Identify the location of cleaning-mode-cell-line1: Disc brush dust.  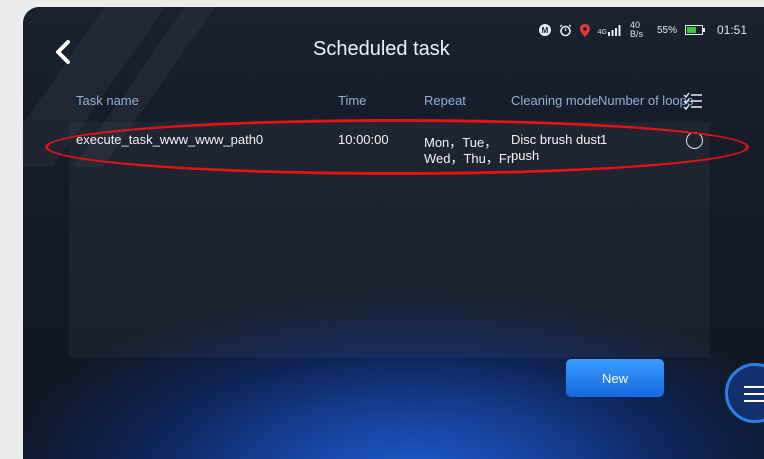
(556, 139).